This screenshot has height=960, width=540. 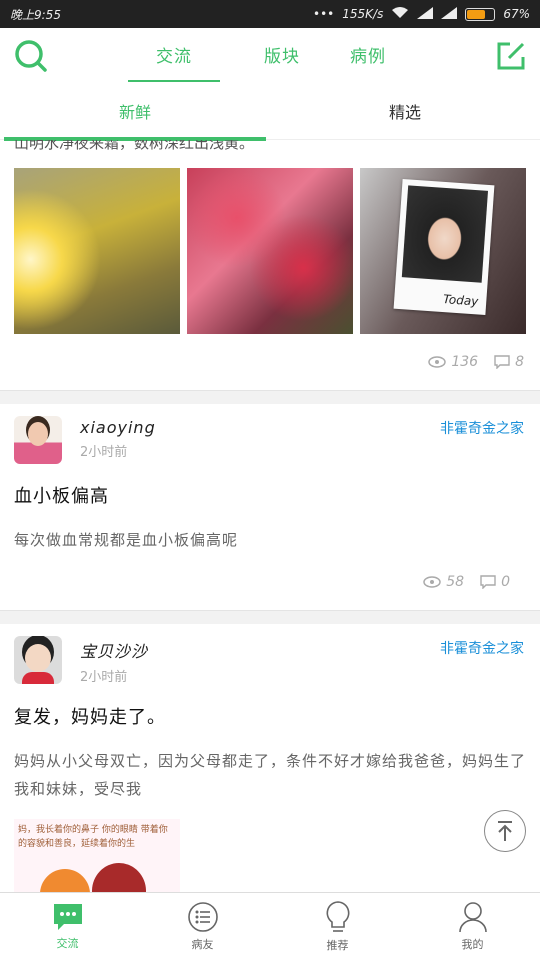 I want to click on post-body: 妈妈从小父母双亡，因为父母都走了，条件不好才嫁给我爸爸，妈妈生了我和妹妹，受尽我, so click(x=270, y=775).